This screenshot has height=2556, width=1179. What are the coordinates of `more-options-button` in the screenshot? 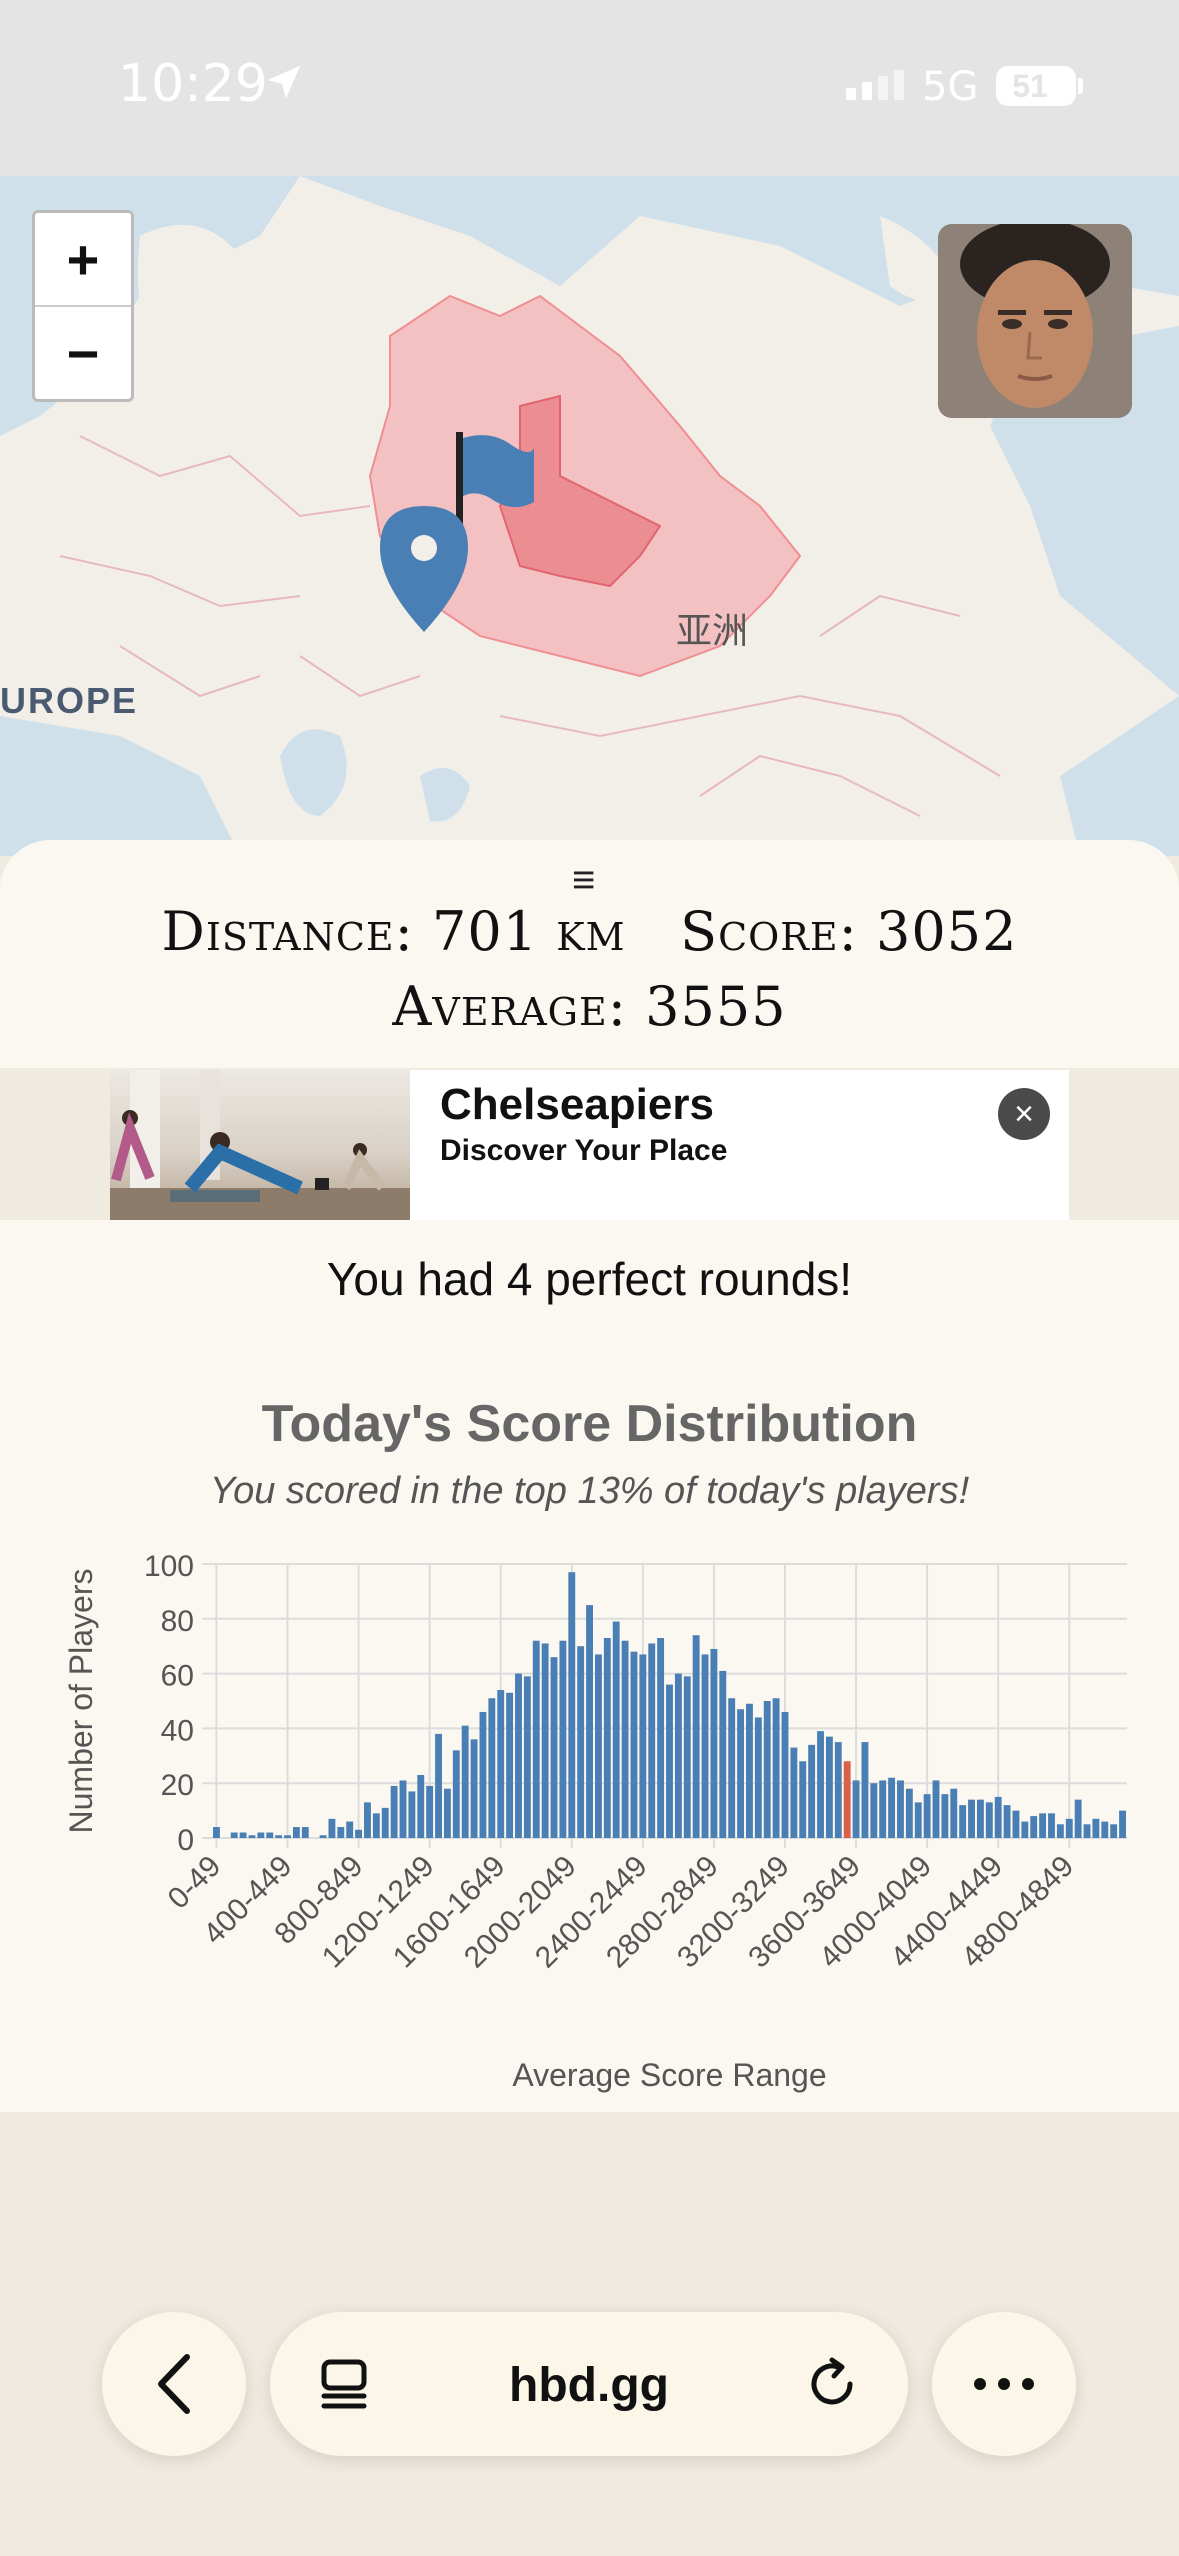 It's located at (1004, 2384).